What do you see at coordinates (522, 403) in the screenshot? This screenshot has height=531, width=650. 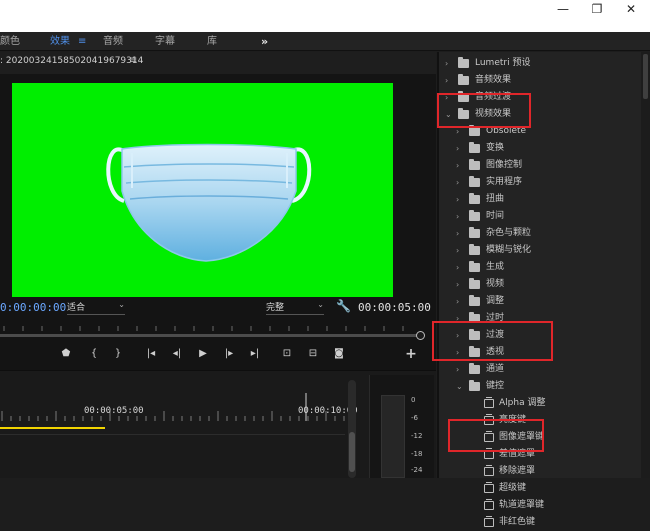 I see `effects-tree-label: Alpha 调整` at bounding box center [522, 403].